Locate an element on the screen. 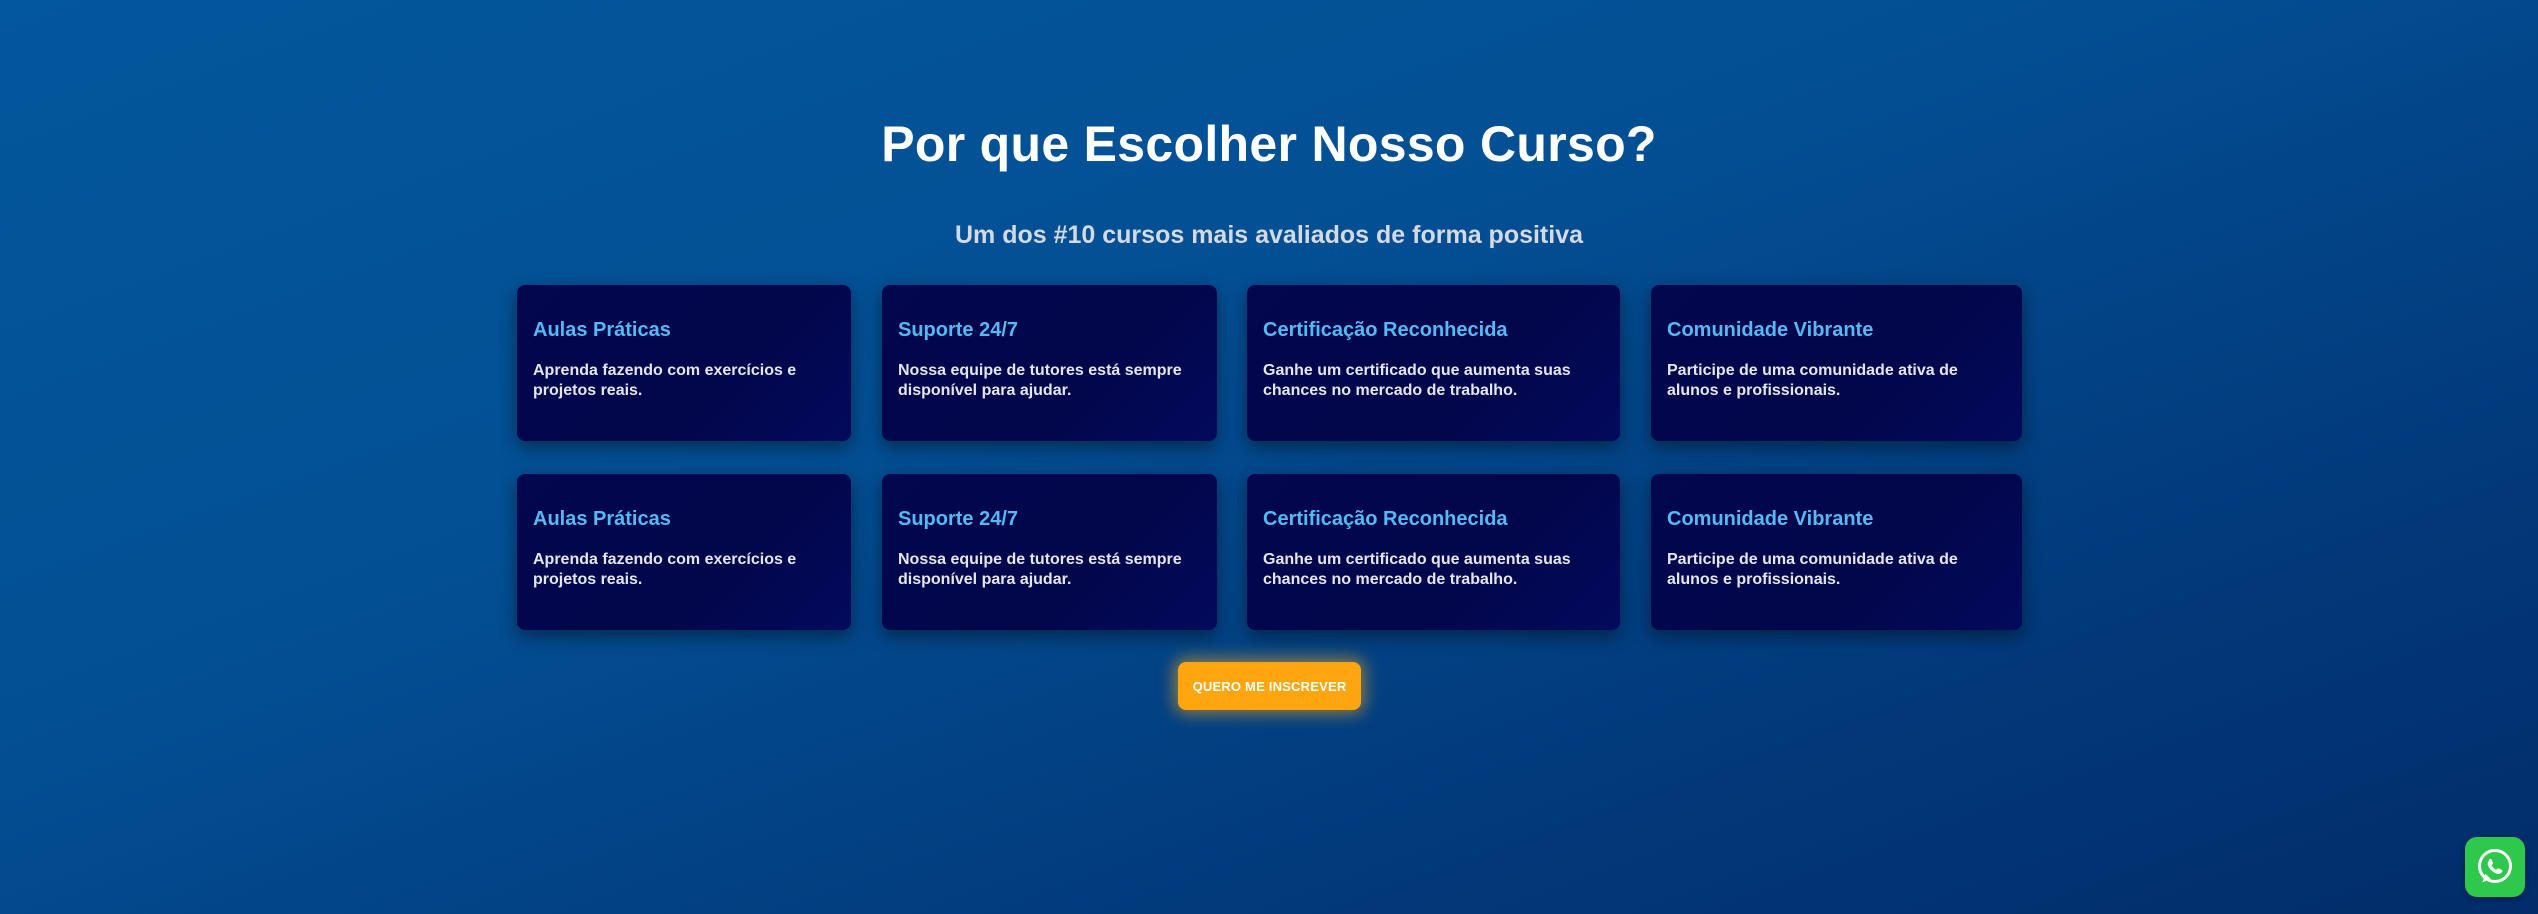 The width and height of the screenshot is (2538, 914). section-title: Por que Escolher Nosso Curso? is located at coordinates (1269, 144).